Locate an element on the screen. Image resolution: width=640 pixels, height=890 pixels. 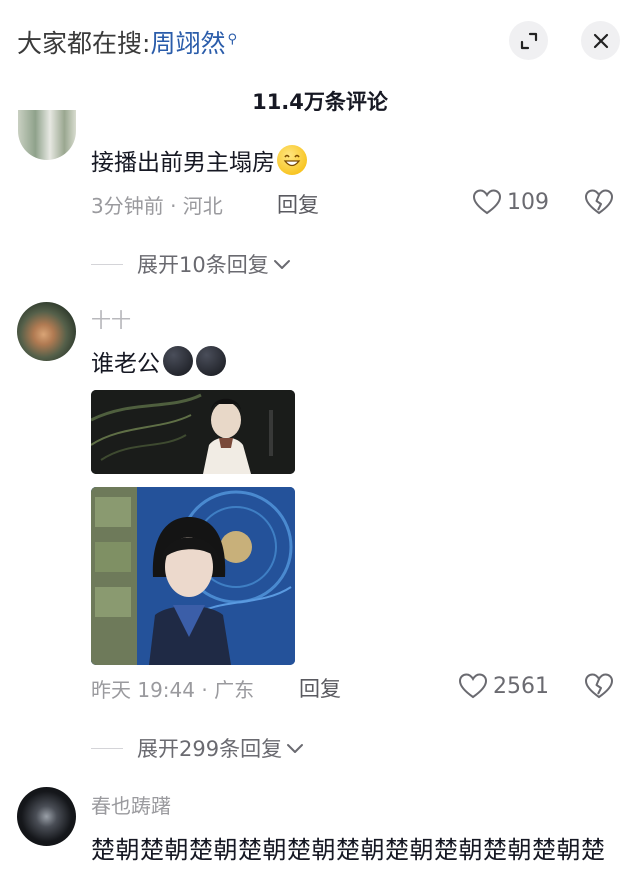
comments-header: 大家都在搜:周翊然 ⚲ is located at coordinates (320, 41).